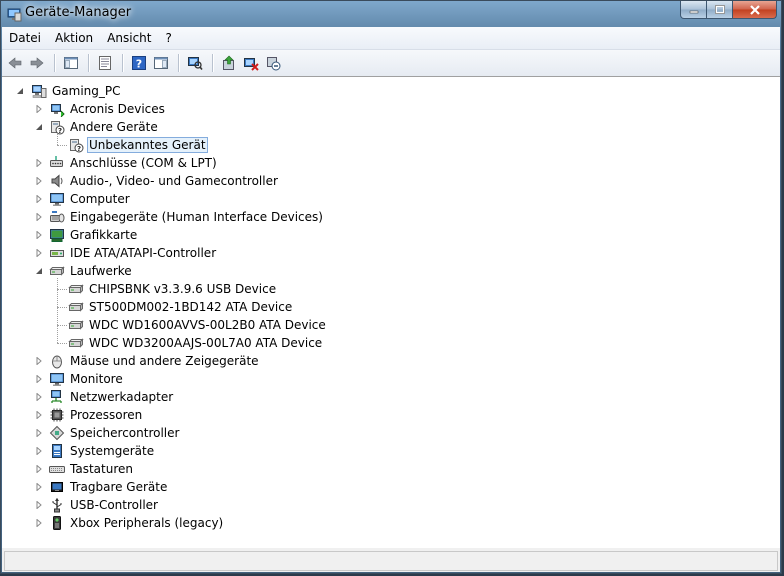 The height and width of the screenshot is (576, 784). I want to click on title-bar: Geräte-Manager, so click(391, 14).